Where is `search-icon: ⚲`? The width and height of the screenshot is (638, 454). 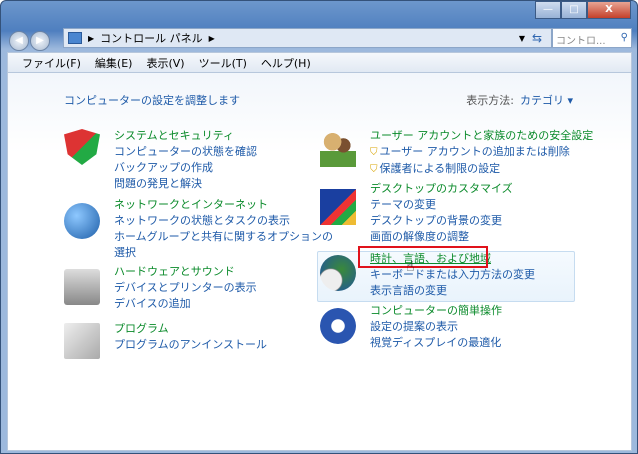 search-icon: ⚲ is located at coordinates (624, 38).